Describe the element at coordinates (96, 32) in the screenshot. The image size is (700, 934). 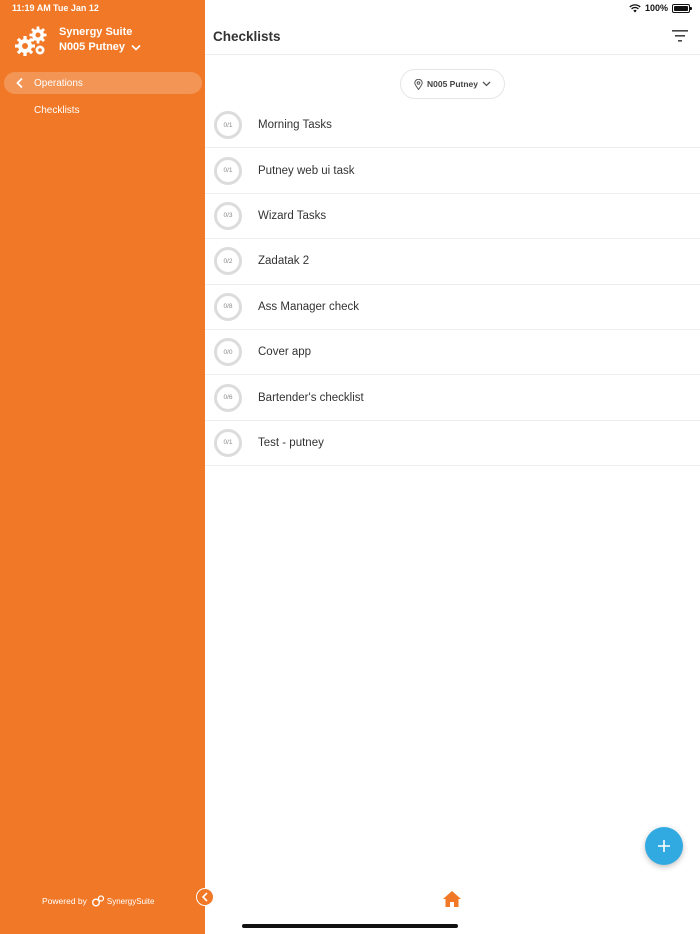
I see `app-name: Synergy Suite` at that location.